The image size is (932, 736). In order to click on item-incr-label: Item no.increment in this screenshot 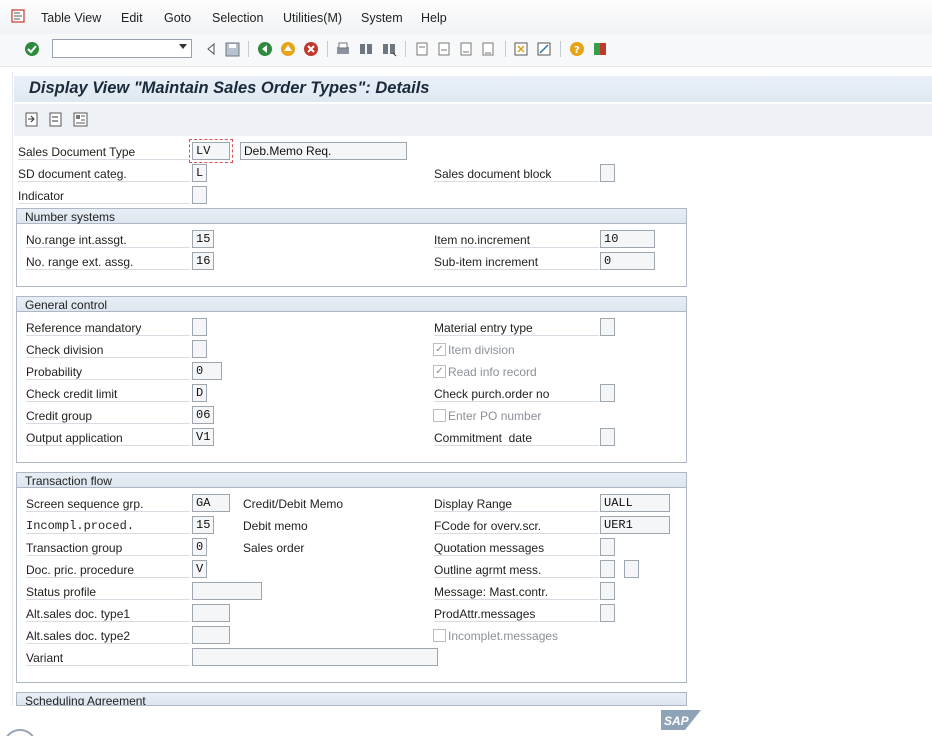, I will do `click(516, 240)`.